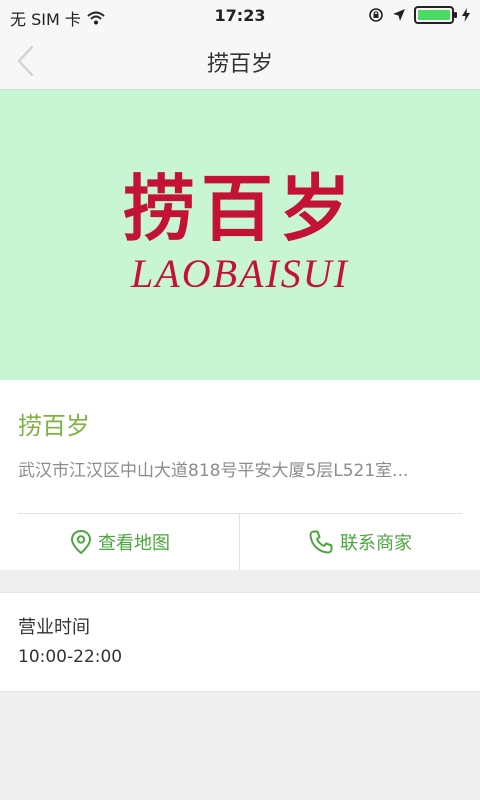 This screenshot has width=480, height=800. What do you see at coordinates (466, 15) in the screenshot?
I see `charging-icon` at bounding box center [466, 15].